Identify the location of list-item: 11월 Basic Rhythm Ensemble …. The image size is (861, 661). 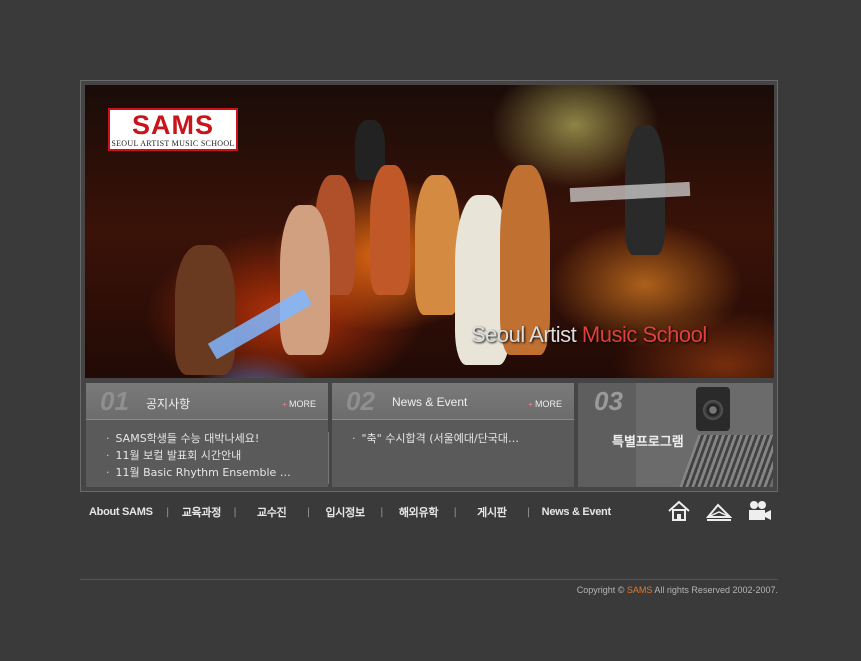
(211, 472).